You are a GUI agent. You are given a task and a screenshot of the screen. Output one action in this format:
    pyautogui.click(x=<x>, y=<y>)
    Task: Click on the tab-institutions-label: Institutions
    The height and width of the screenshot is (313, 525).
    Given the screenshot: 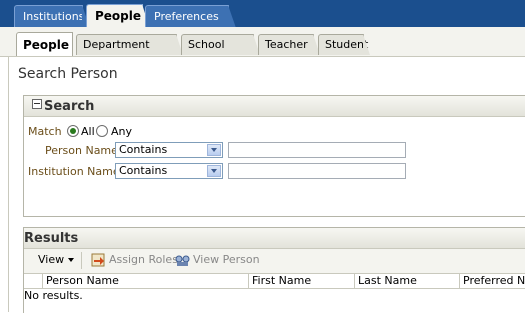 What is the action you would take?
    pyautogui.click(x=54, y=16)
    